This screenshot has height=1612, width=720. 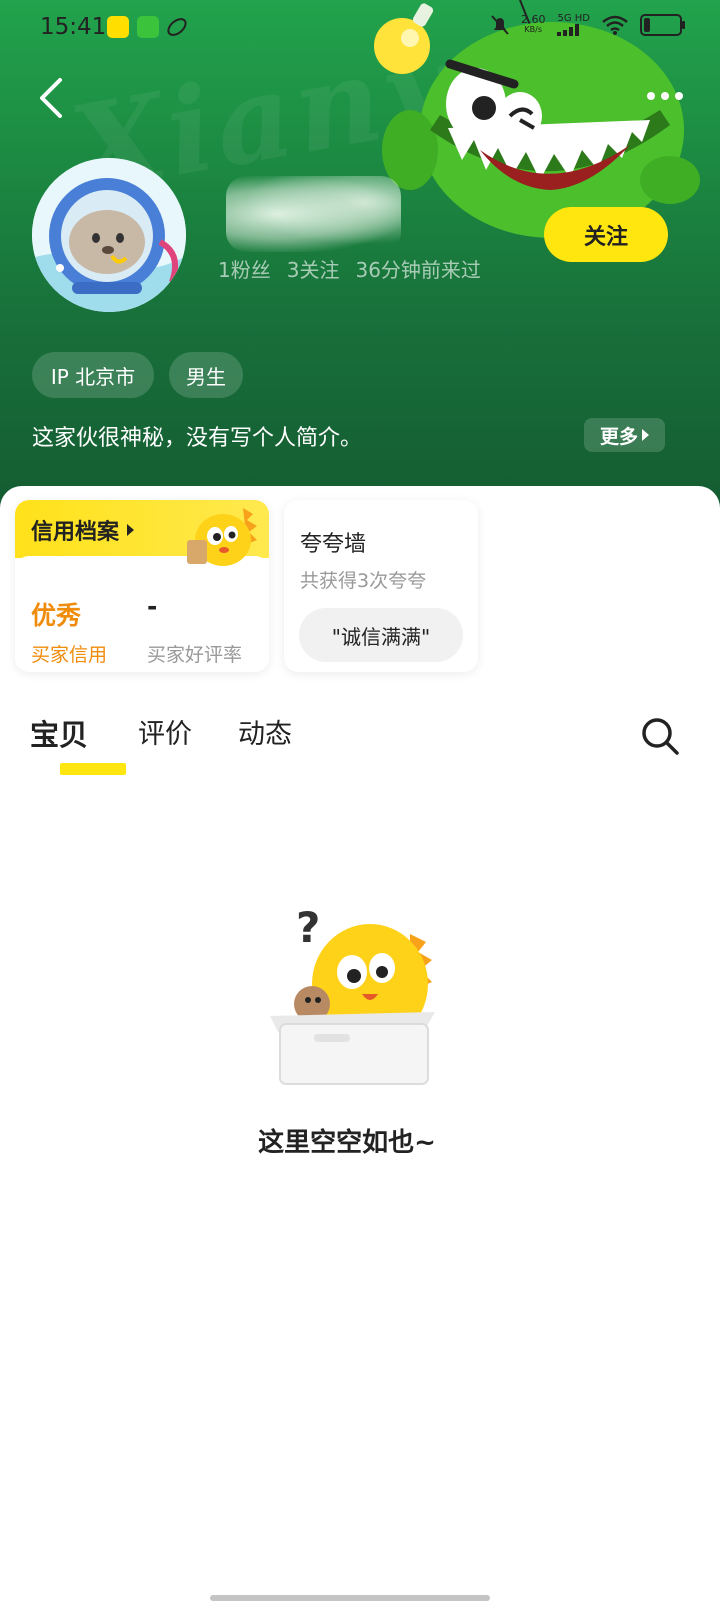 What do you see at coordinates (618, 436) in the screenshot?
I see `bio-more-label: 更多` at bounding box center [618, 436].